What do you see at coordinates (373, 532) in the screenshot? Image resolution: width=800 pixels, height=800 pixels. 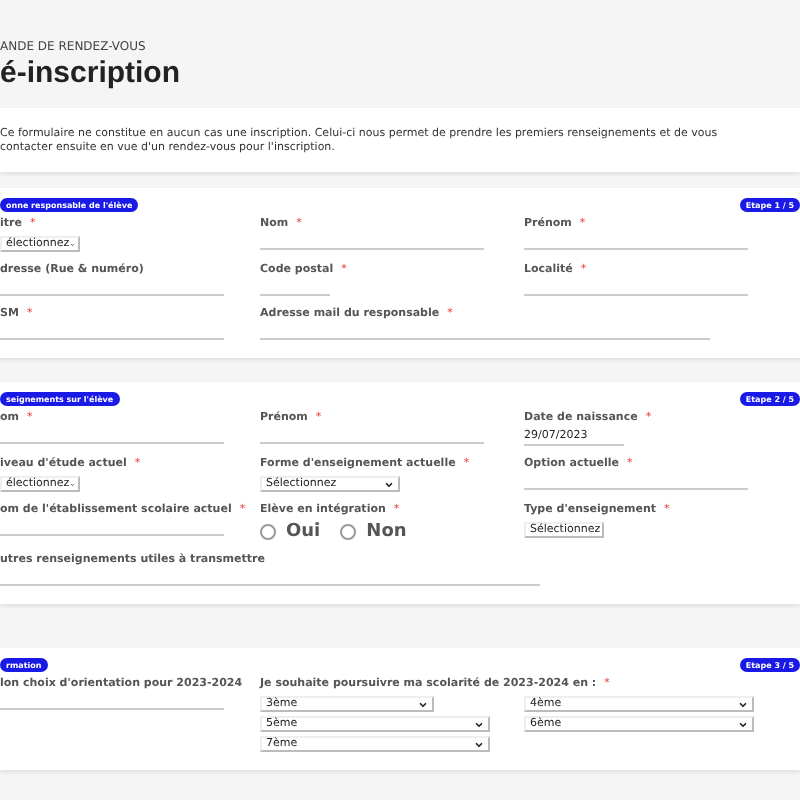 I see `radio-option: Non` at bounding box center [373, 532].